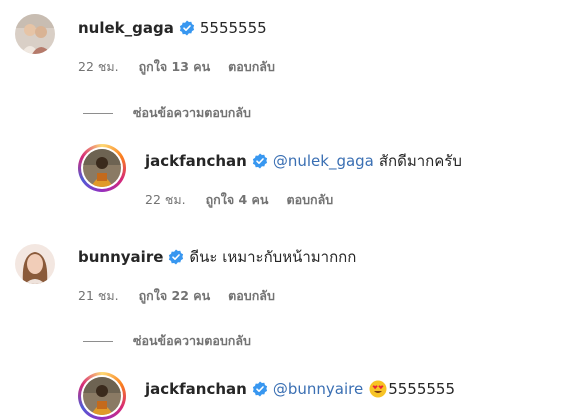 Image resolution: width=561 pixels, height=420 pixels. What do you see at coordinates (98, 67) in the screenshot?
I see `comment-time: 22 ชม.` at bounding box center [98, 67].